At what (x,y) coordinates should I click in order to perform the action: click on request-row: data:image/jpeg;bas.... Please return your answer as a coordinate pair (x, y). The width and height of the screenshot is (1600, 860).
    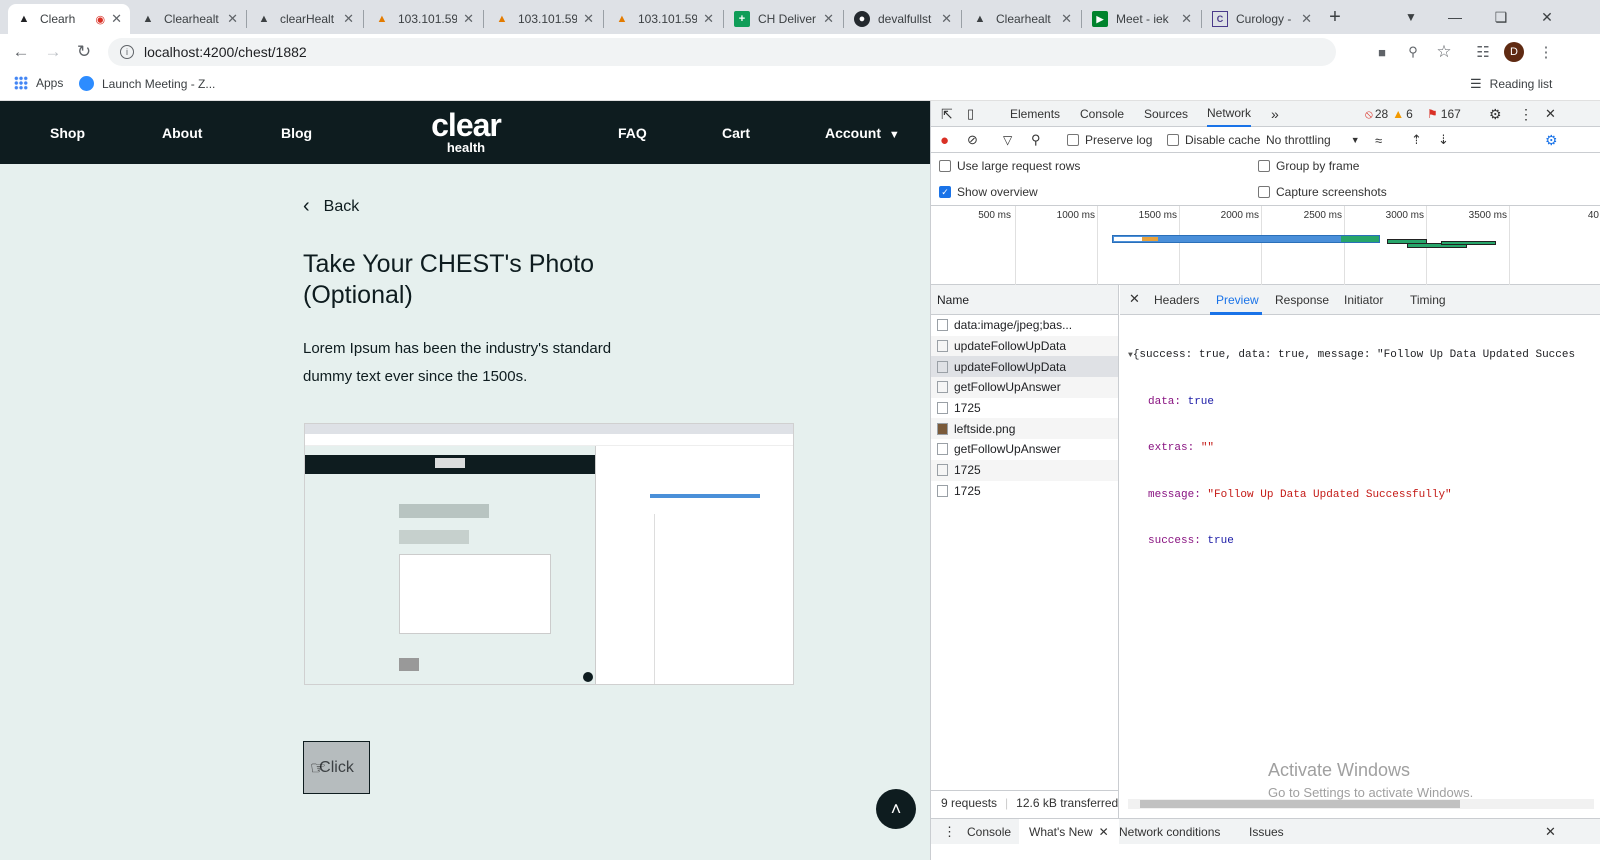
    Looking at the image, I should click on (1024, 325).